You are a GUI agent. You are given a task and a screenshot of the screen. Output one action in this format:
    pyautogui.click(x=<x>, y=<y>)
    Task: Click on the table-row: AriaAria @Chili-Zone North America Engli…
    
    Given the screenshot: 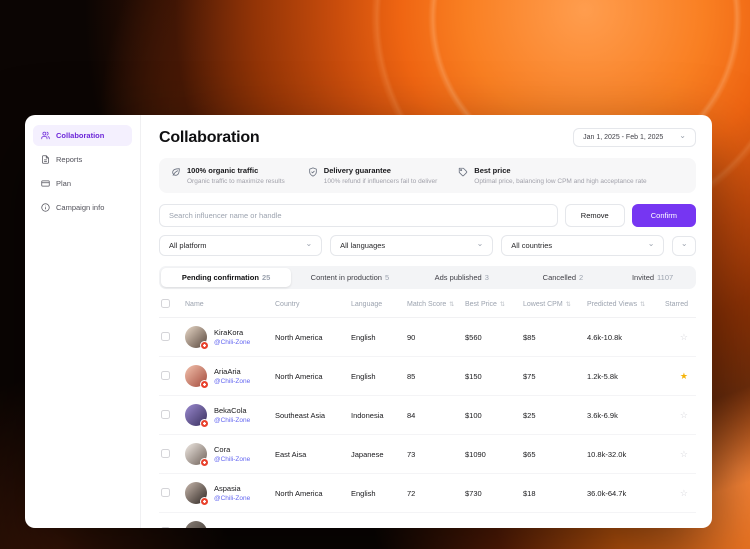 What is the action you would take?
    pyautogui.click(x=427, y=376)
    